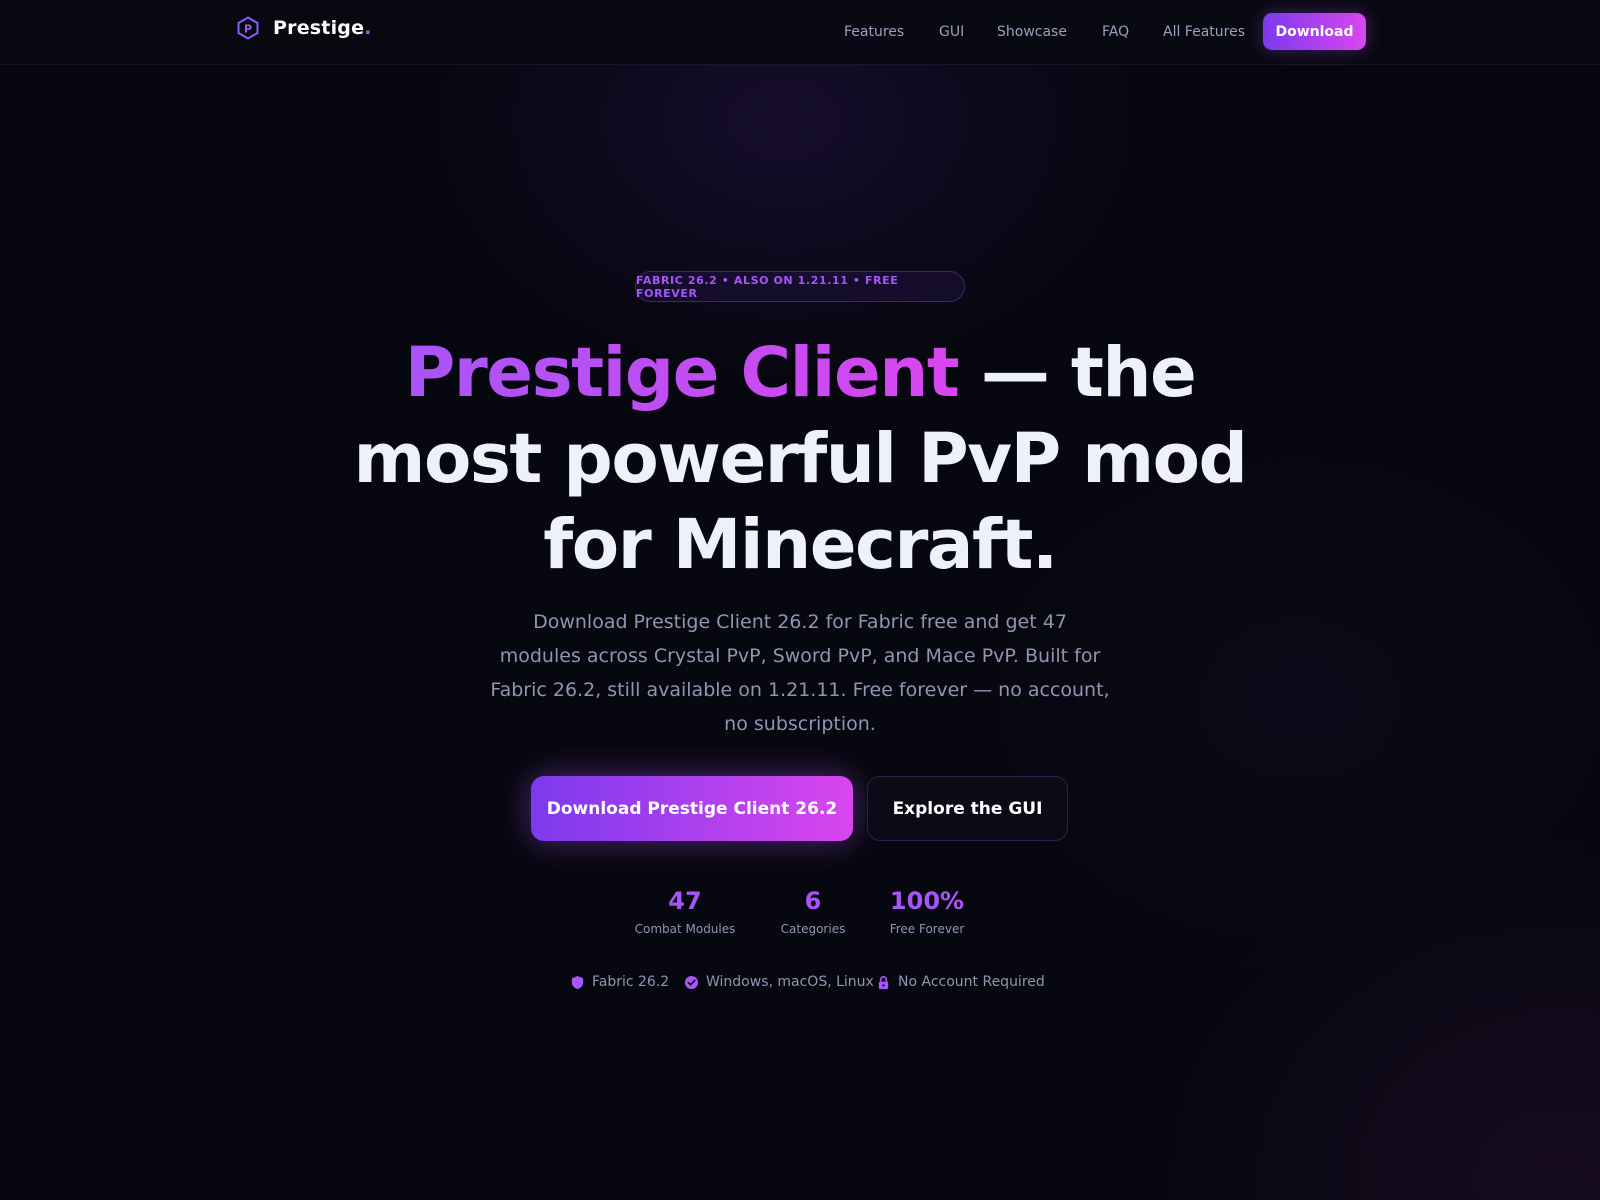 The width and height of the screenshot is (1600, 1200). Describe the element at coordinates (874, 32) in the screenshot. I see `nav-link-features: Features` at that location.